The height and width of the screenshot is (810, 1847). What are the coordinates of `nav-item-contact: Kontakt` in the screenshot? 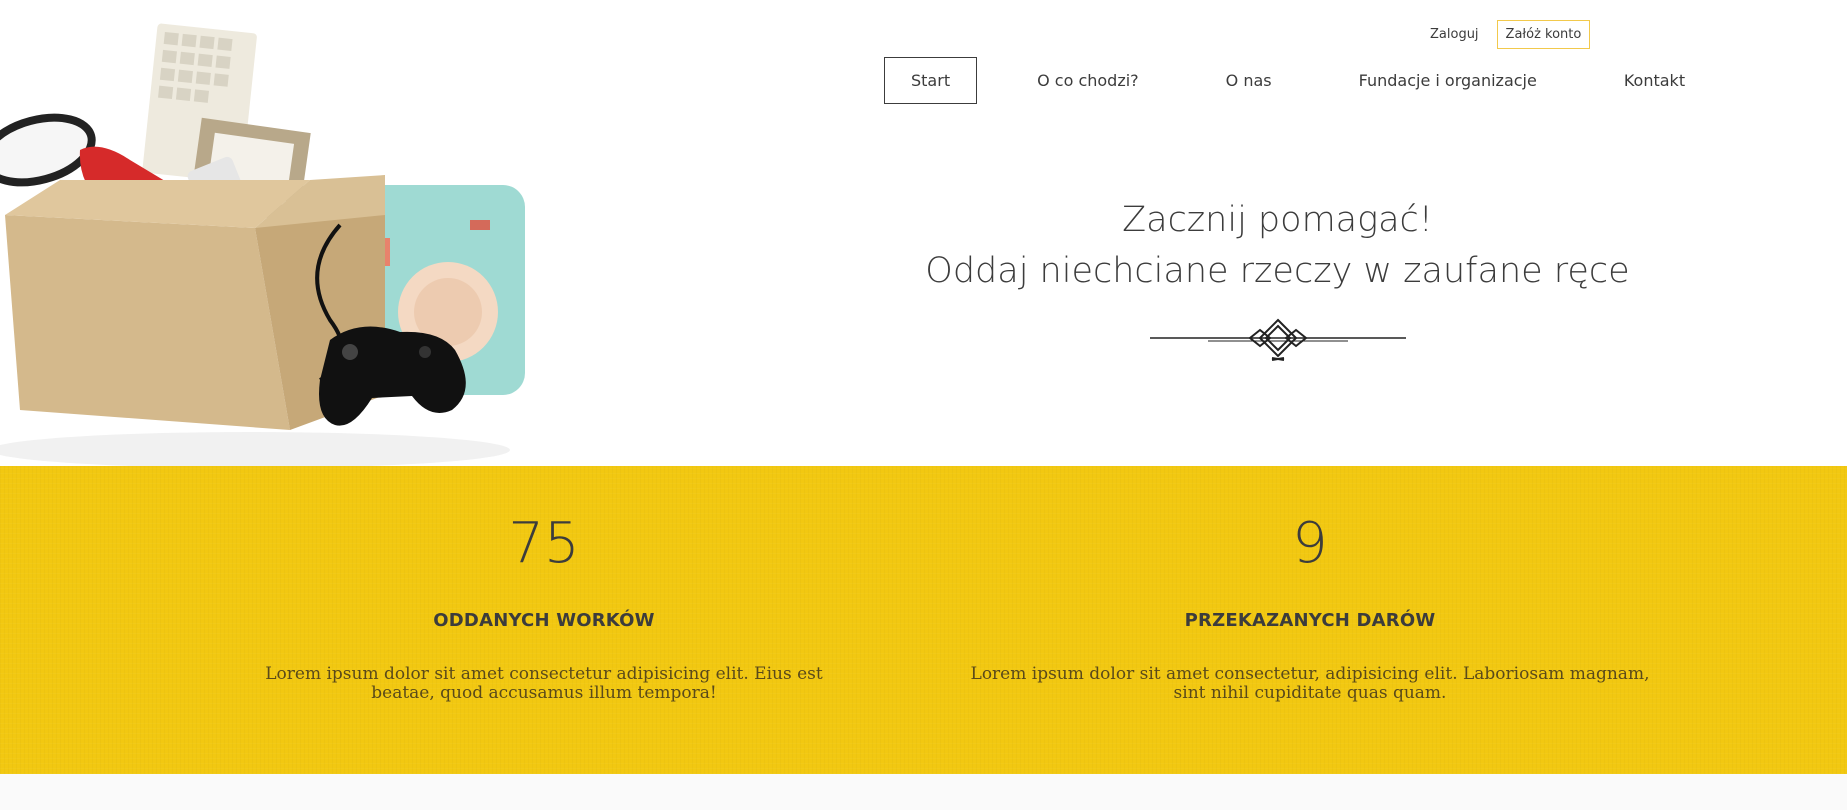 It's located at (1654, 80).